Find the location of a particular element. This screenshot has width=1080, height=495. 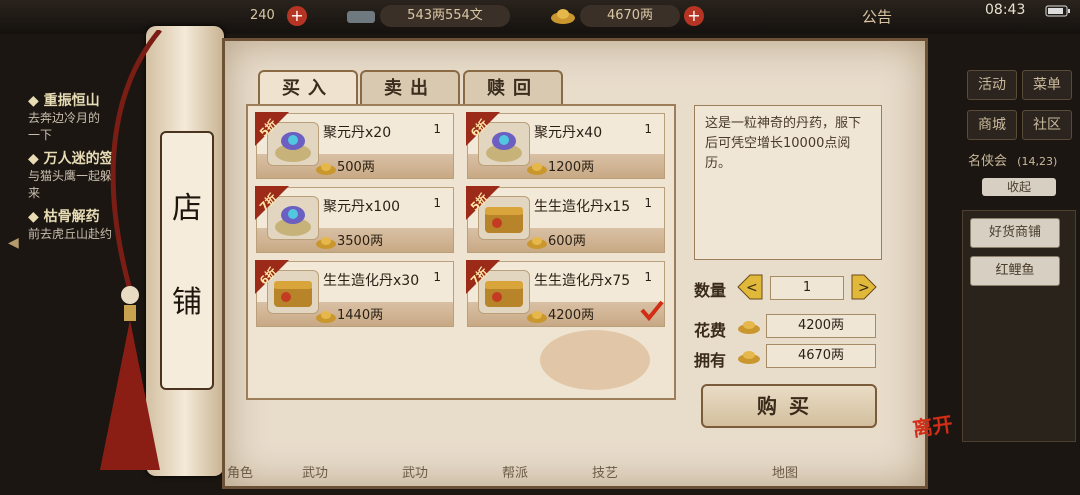

item-price: 3500两 is located at coordinates (360, 241).